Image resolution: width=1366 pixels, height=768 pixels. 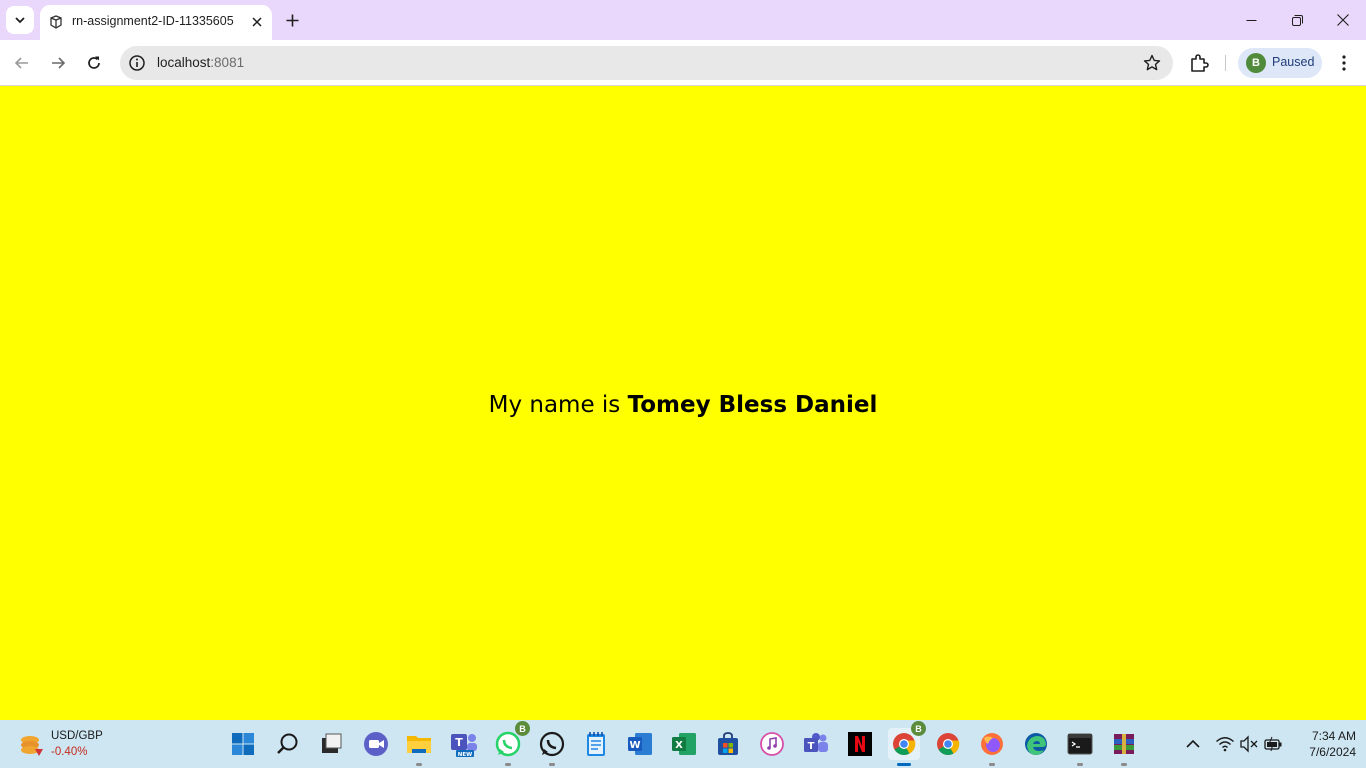 I want to click on currency-coins-icon, so click(x=32, y=746).